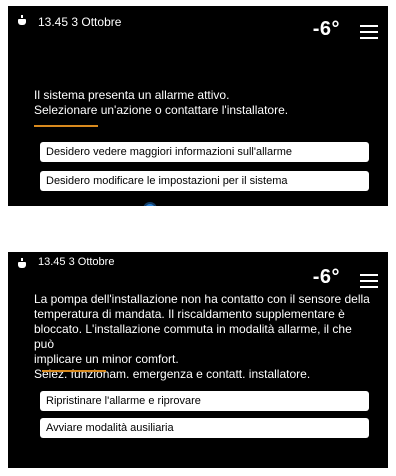 Image resolution: width=396 pixels, height=476 pixels. I want to click on time-value: 13.45, so click(52, 262).